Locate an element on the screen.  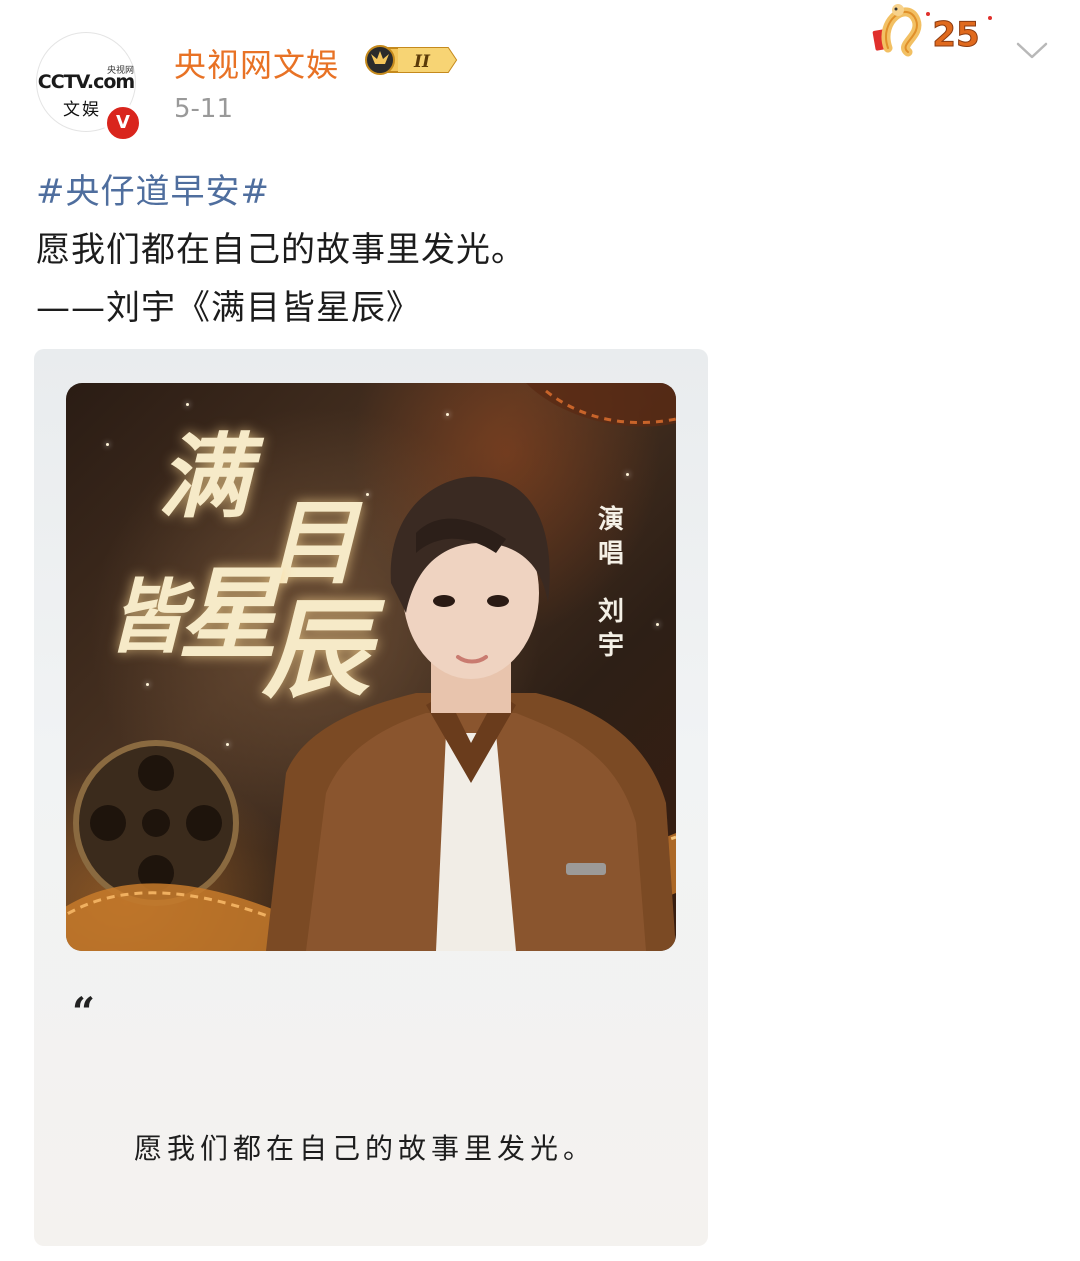
cover-credit-3: 刘 is located at coordinates (611, 612).